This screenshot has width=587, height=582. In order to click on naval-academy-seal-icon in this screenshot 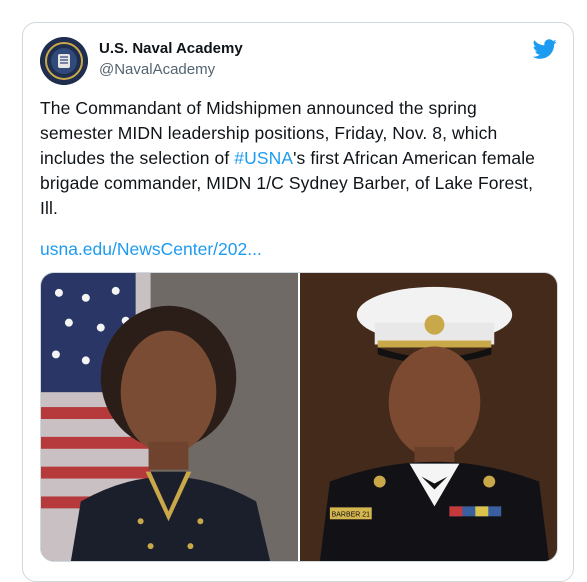, I will do `click(64, 61)`.